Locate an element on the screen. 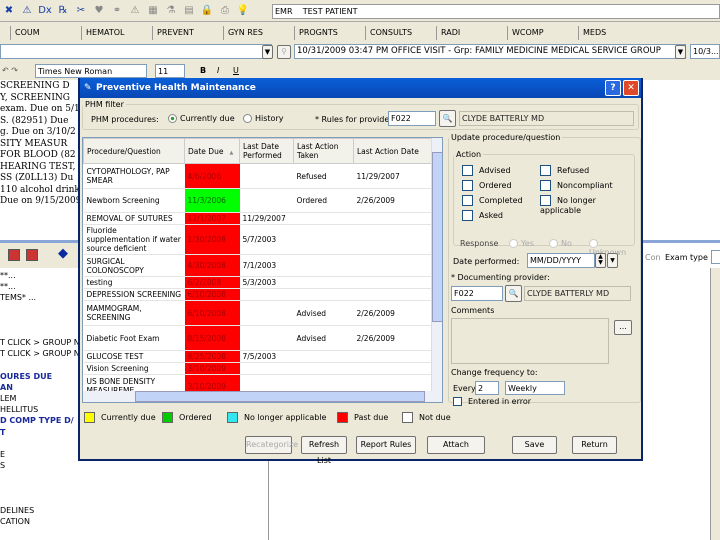 Image resolution: width=720 pixels, height=540 pixels. warning-icon: ⚠ is located at coordinates (135, 11).